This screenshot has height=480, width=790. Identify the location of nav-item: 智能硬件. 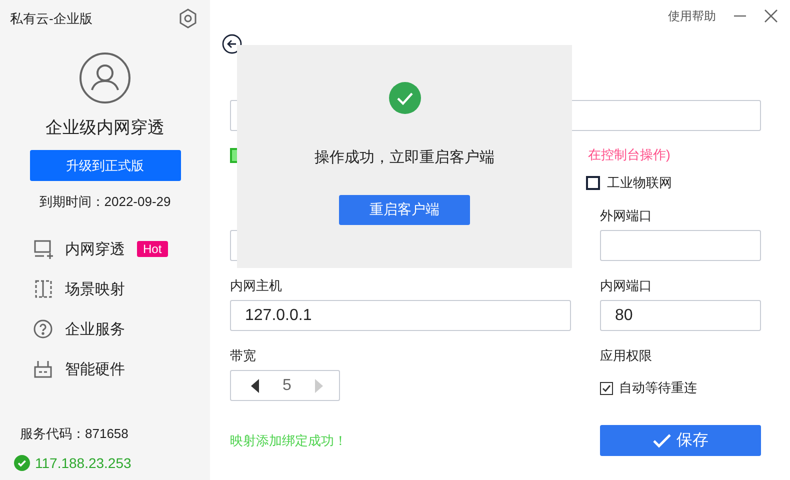
(95, 369).